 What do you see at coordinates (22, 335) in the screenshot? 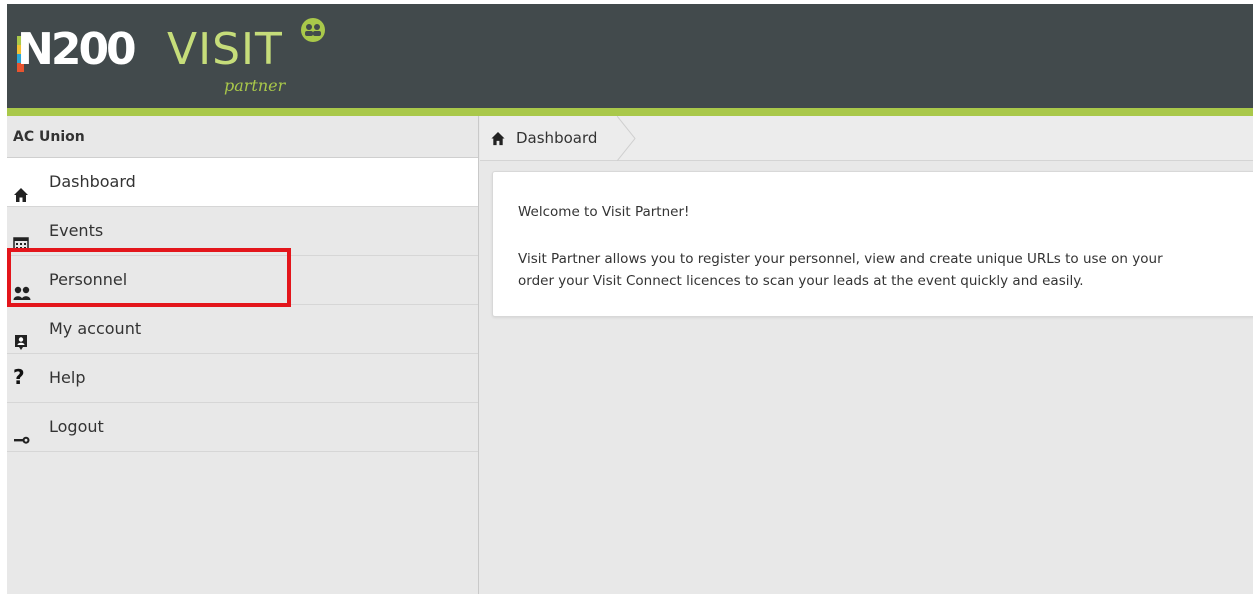
I see `account-badge-icon` at bounding box center [22, 335].